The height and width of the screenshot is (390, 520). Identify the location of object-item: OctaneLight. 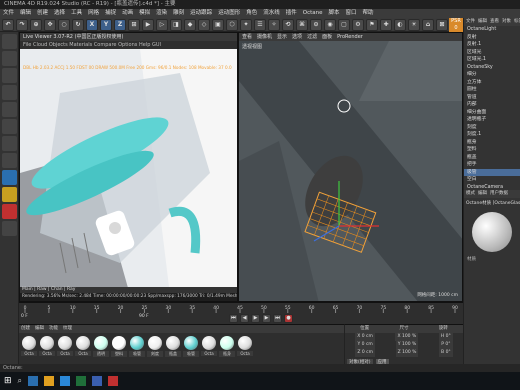
(492, 30).